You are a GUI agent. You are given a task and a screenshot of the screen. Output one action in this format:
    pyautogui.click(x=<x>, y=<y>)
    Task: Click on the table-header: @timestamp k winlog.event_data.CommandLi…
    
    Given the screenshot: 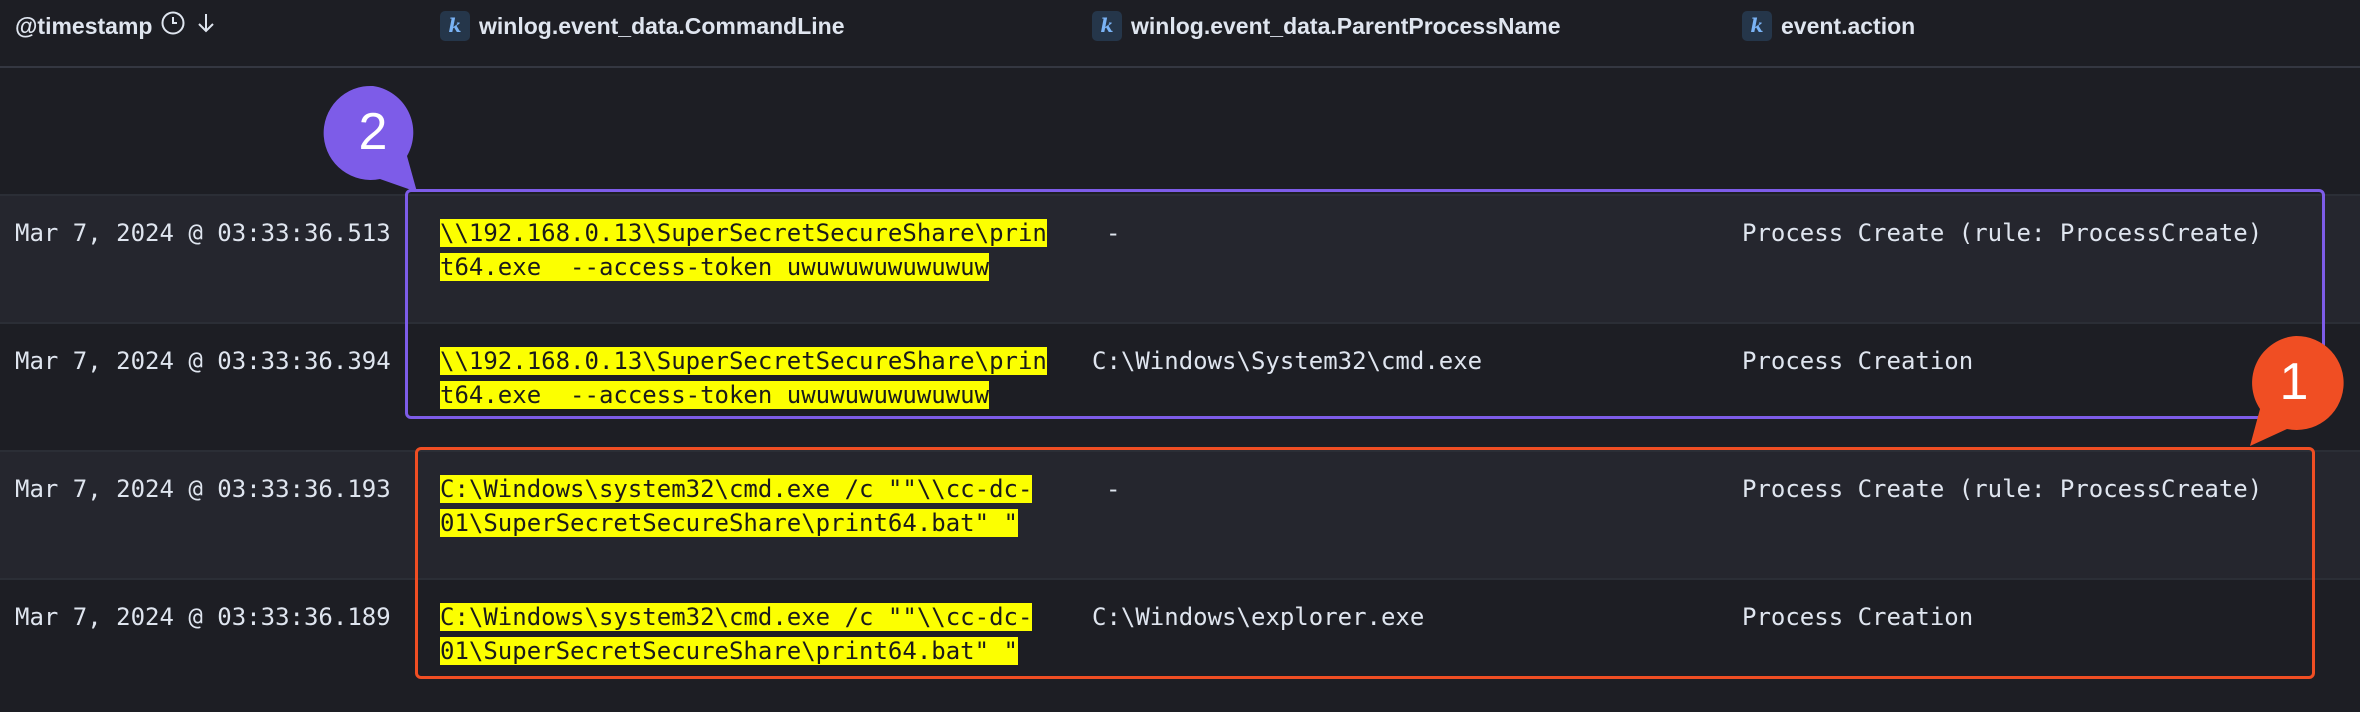 What is the action you would take?
    pyautogui.click(x=1180, y=34)
    